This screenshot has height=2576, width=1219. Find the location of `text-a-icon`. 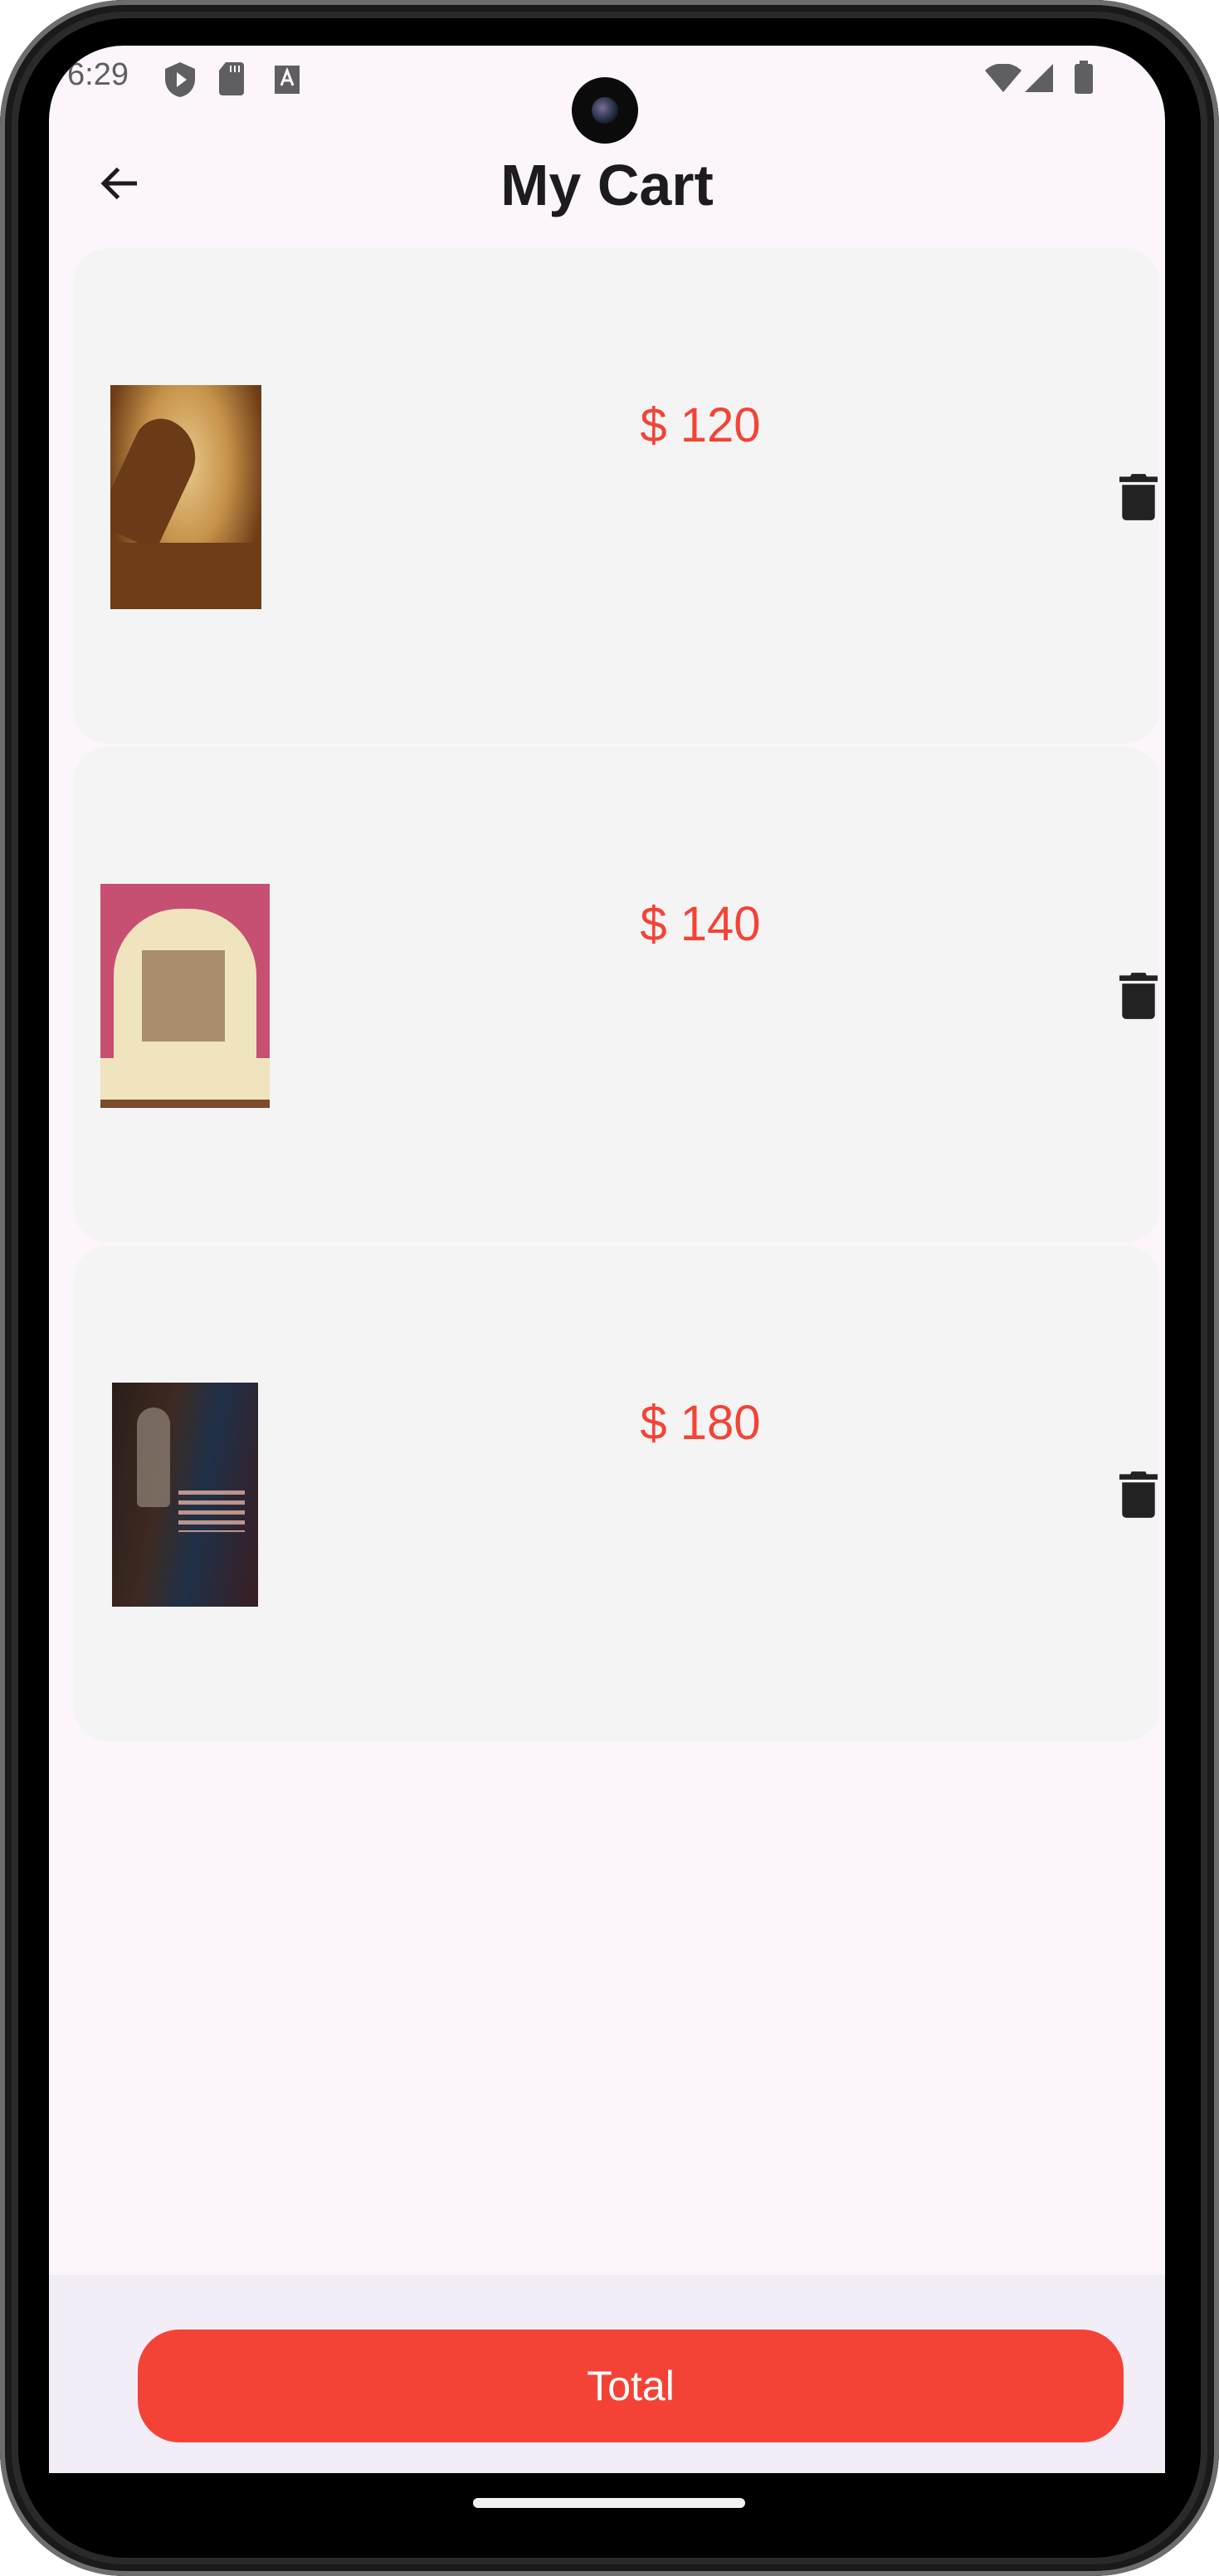

text-a-icon is located at coordinates (288, 80).